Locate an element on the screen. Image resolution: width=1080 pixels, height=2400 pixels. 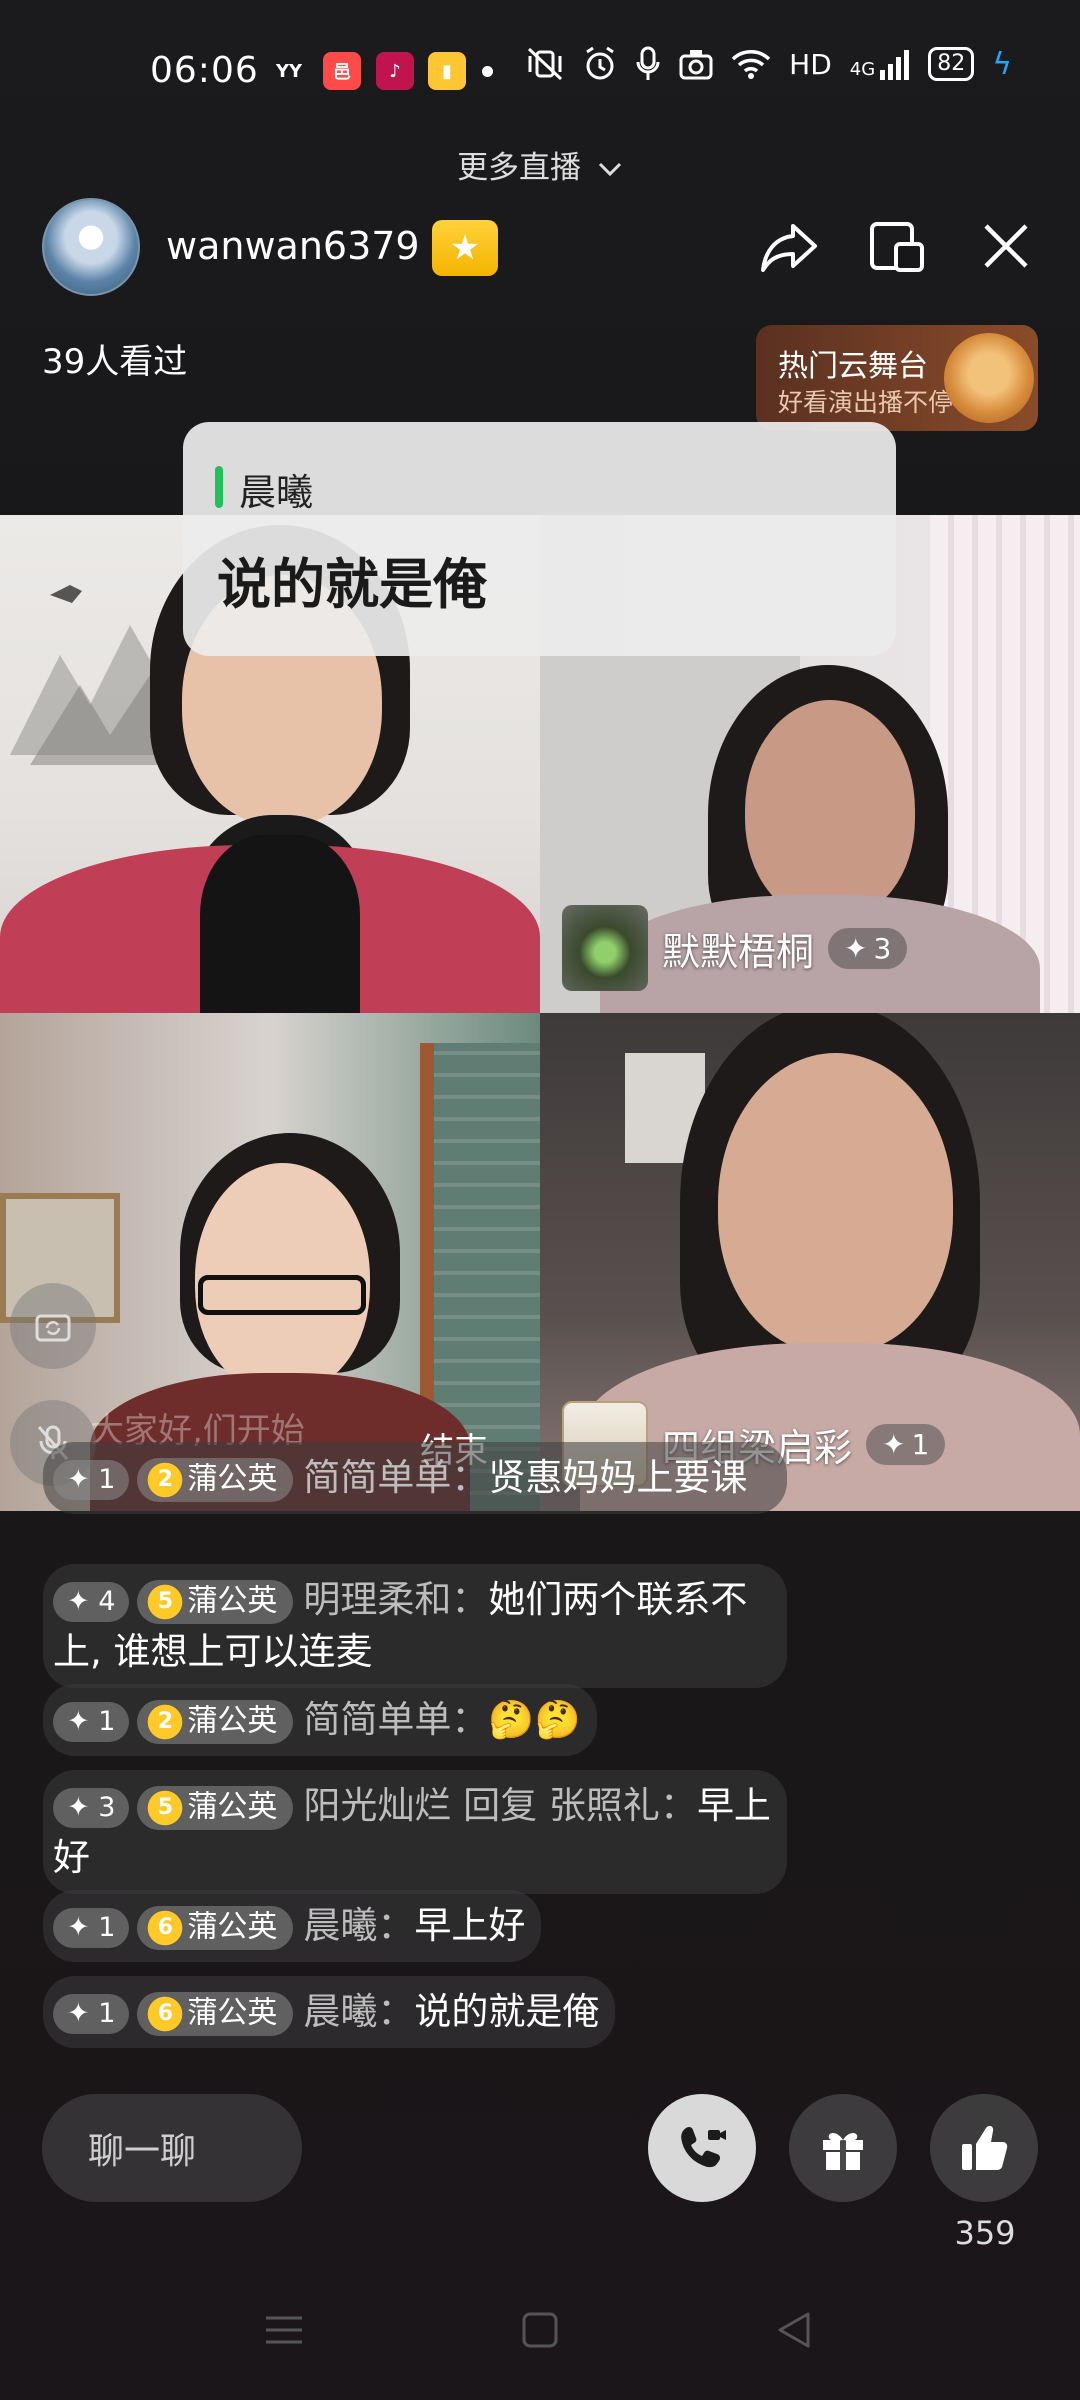
guest-1-score: ✦ 3 is located at coordinates (868, 948).